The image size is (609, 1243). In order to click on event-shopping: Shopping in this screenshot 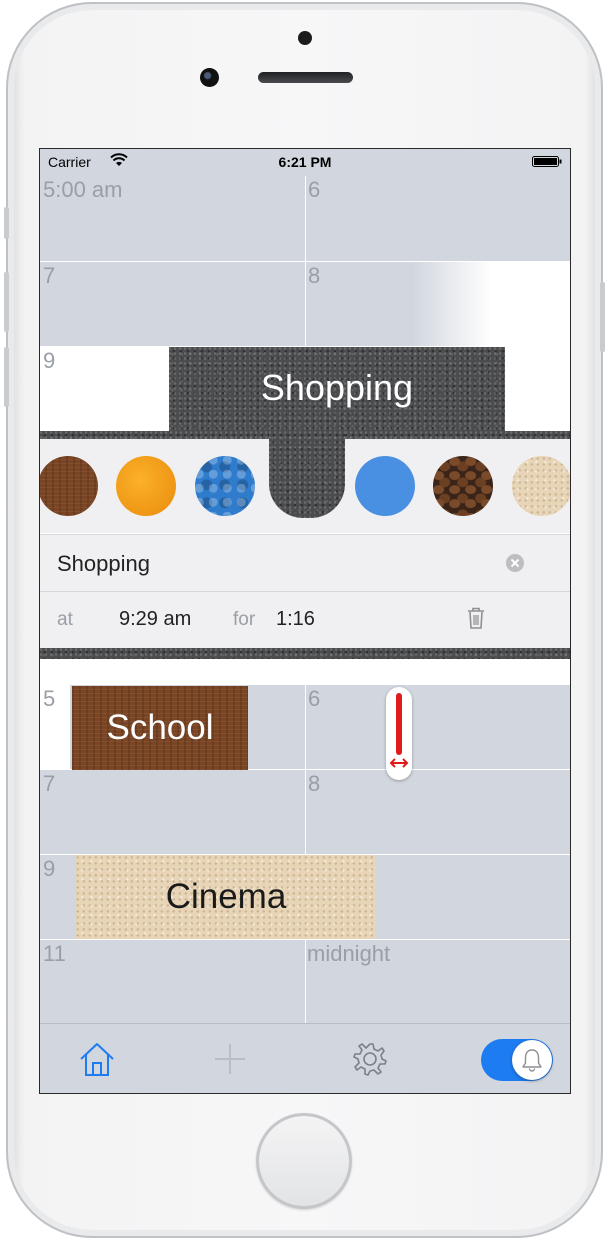, I will do `click(337, 389)`.